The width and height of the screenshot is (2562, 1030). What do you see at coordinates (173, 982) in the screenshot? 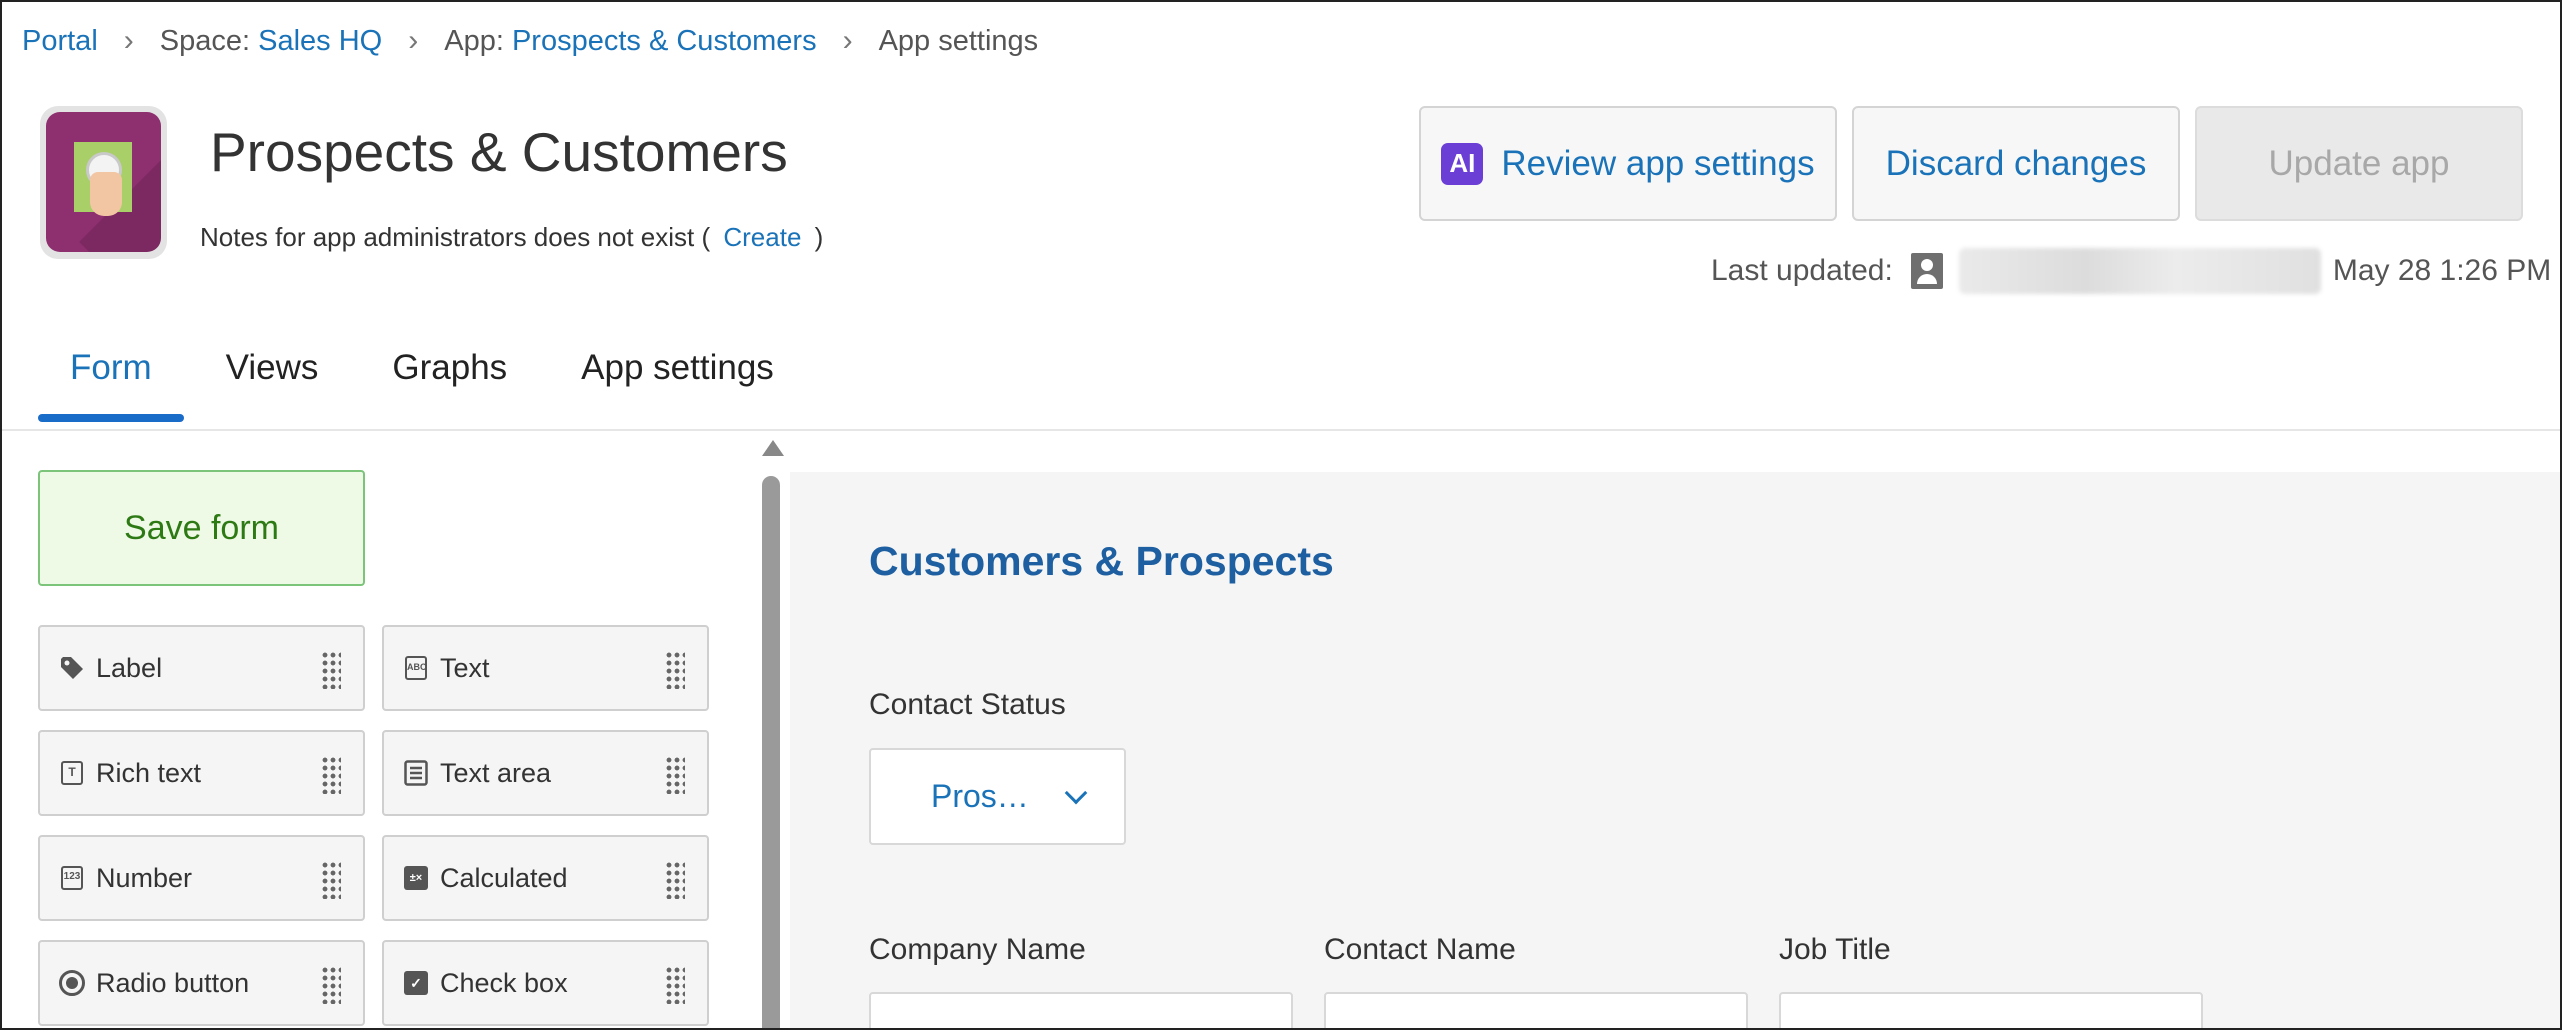
I see `palette-field-radio-button-label: Radio button` at bounding box center [173, 982].